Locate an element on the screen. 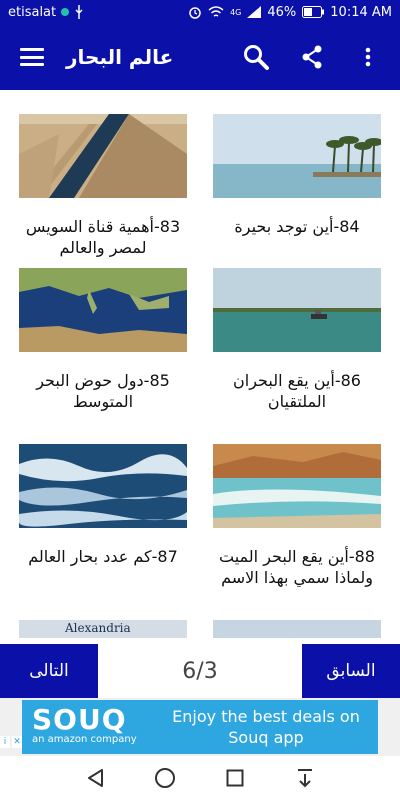  article-title: 85-دول حوض البحر المتوسط is located at coordinates (103, 391).